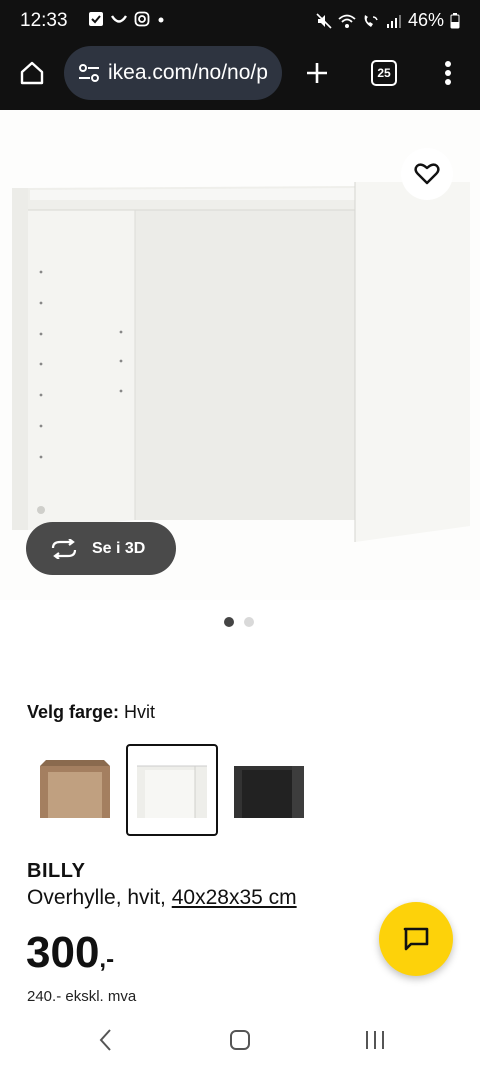 Image resolution: width=480 pixels, height=1067 pixels. Describe the element at coordinates (96, 19) in the screenshot. I see `check-notification-icon` at that location.